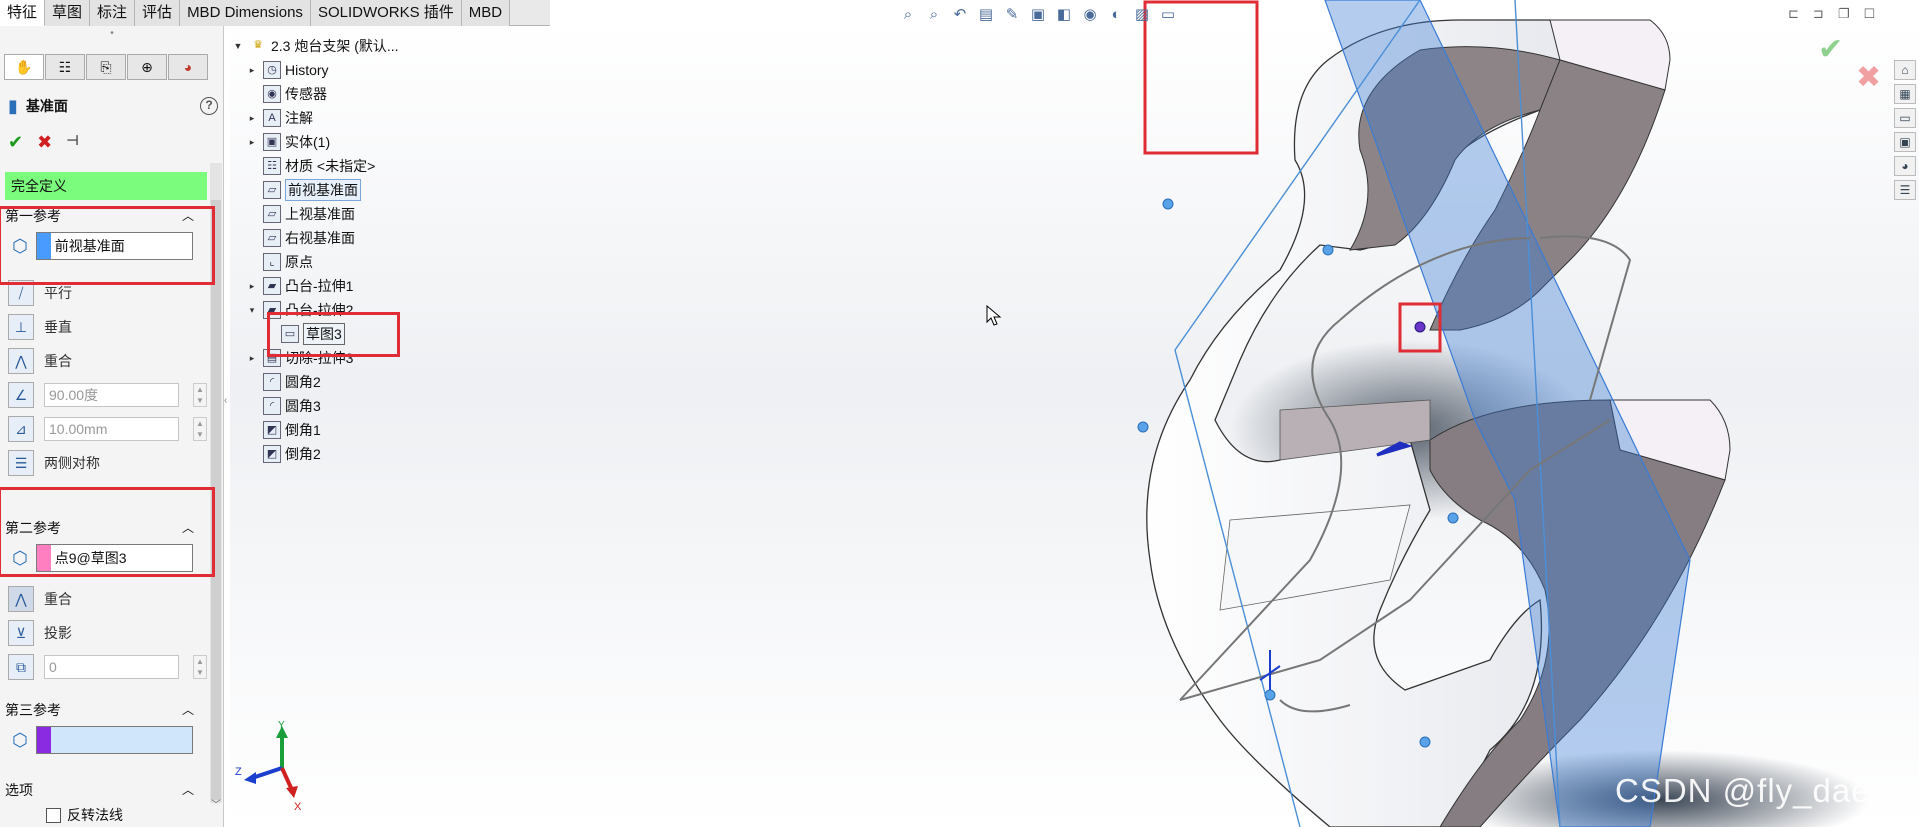  Describe the element at coordinates (286, 94) in the screenshot. I see `tree-item: ◉ 传感器` at that location.